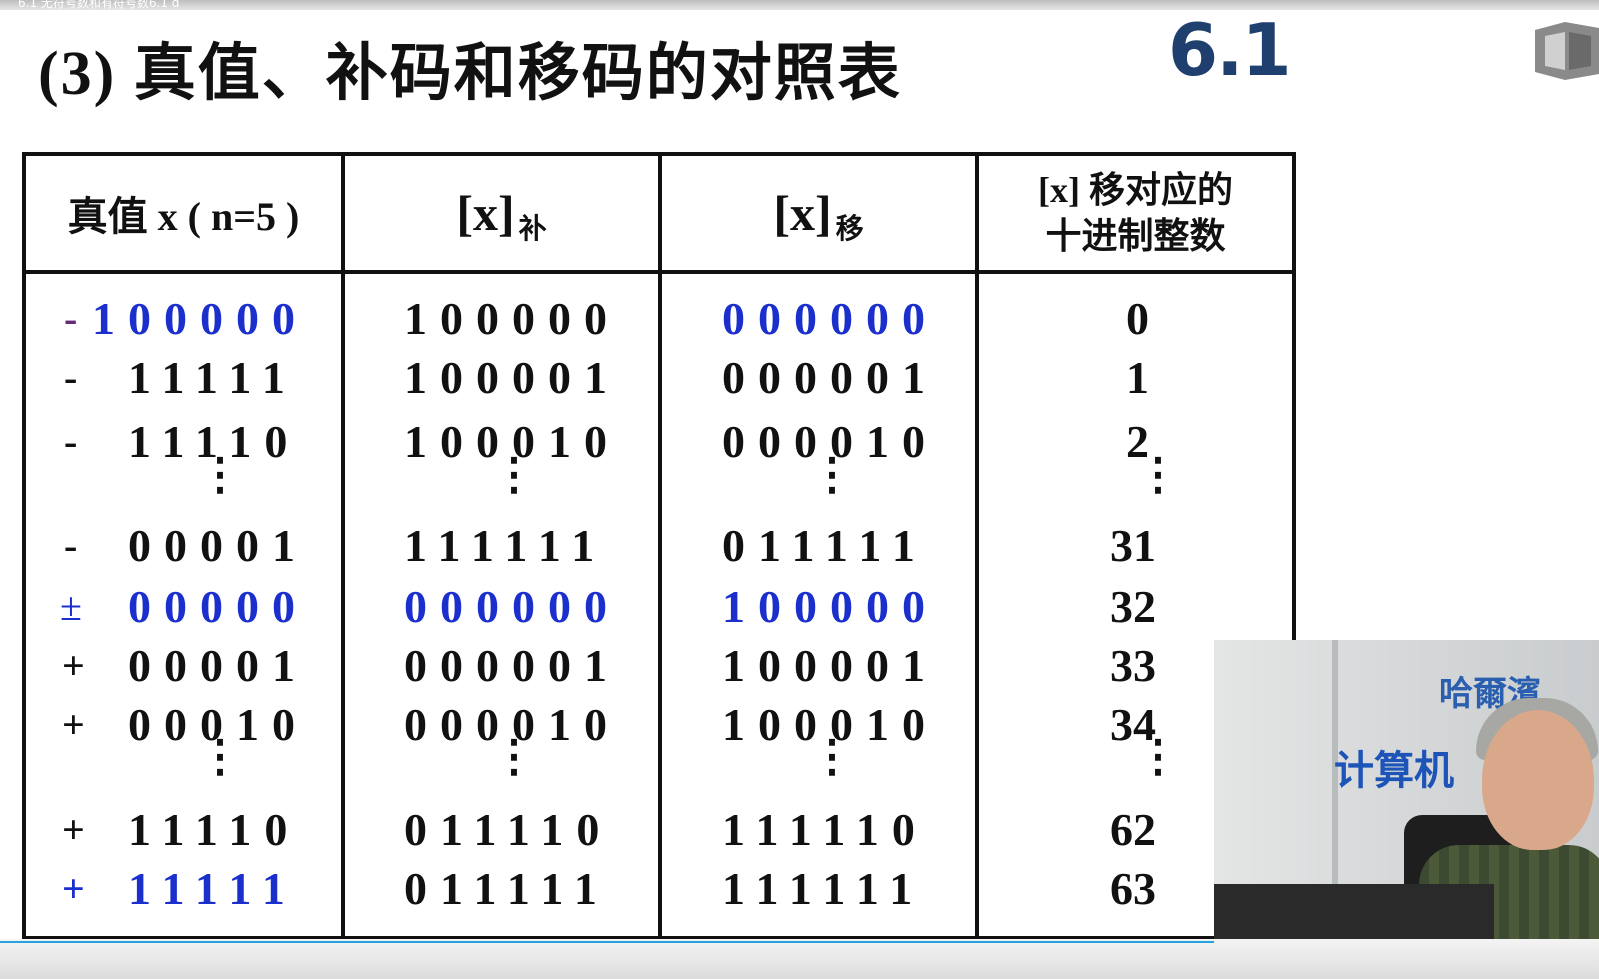 This screenshot has width=1599, height=979. What do you see at coordinates (183, 216) in the screenshot?
I see `header-true-value: 真值 x ( n=5 )` at bounding box center [183, 216].